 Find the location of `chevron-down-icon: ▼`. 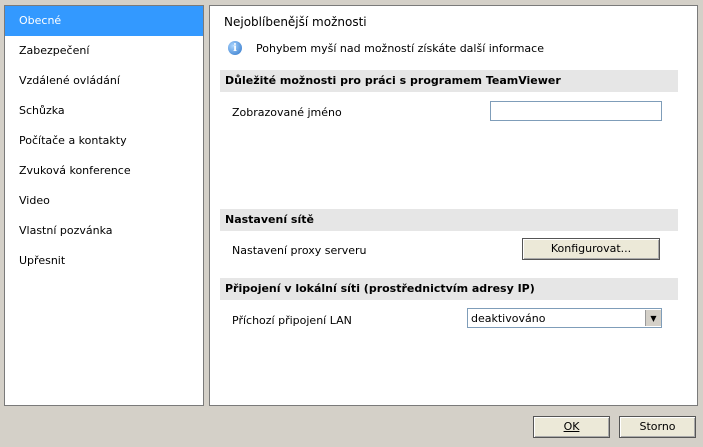

chevron-down-icon: ▼ is located at coordinates (653, 318).